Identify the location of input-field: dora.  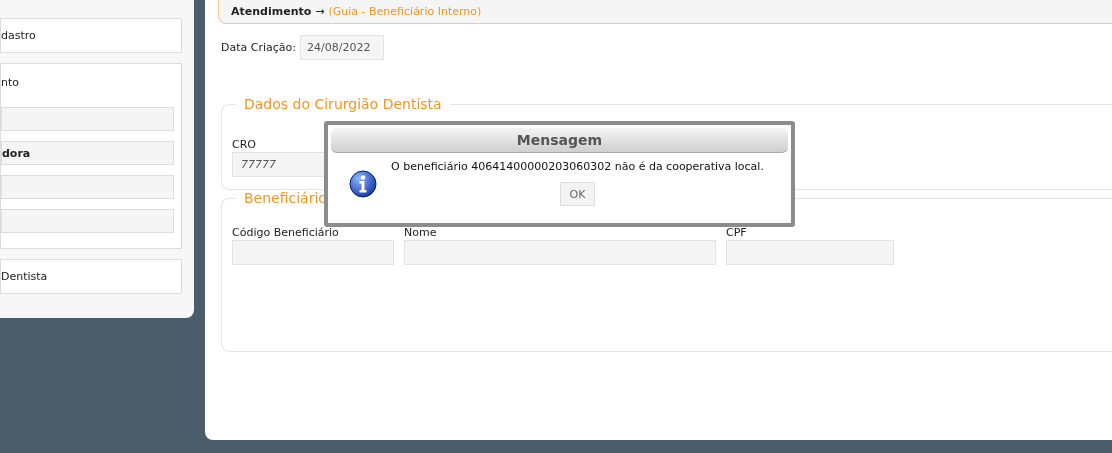
(87, 153).